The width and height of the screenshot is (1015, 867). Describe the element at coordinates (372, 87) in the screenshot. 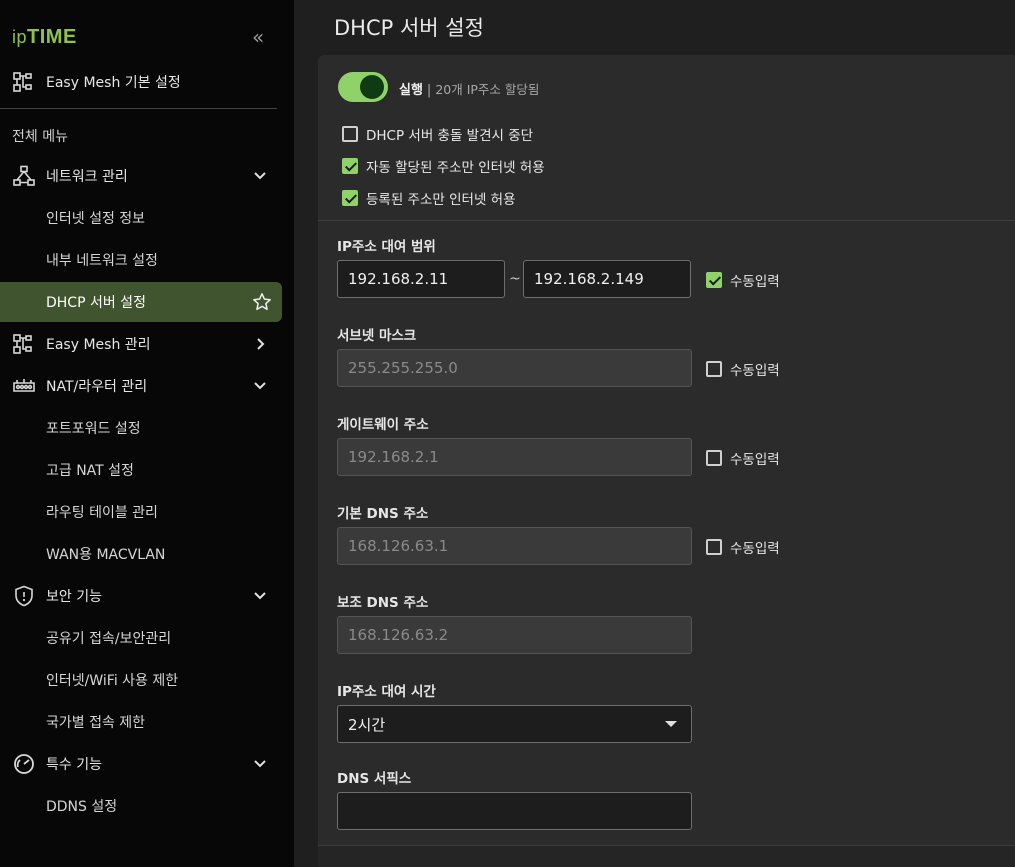

I see `toggle-knob` at that location.